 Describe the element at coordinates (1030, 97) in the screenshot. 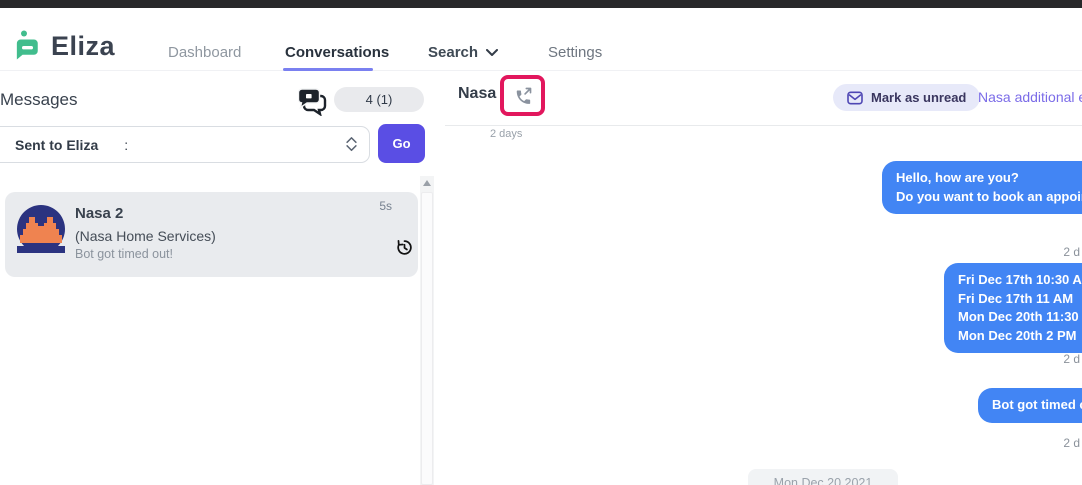

I see `nasa-additional-link: Nasa additional e` at that location.